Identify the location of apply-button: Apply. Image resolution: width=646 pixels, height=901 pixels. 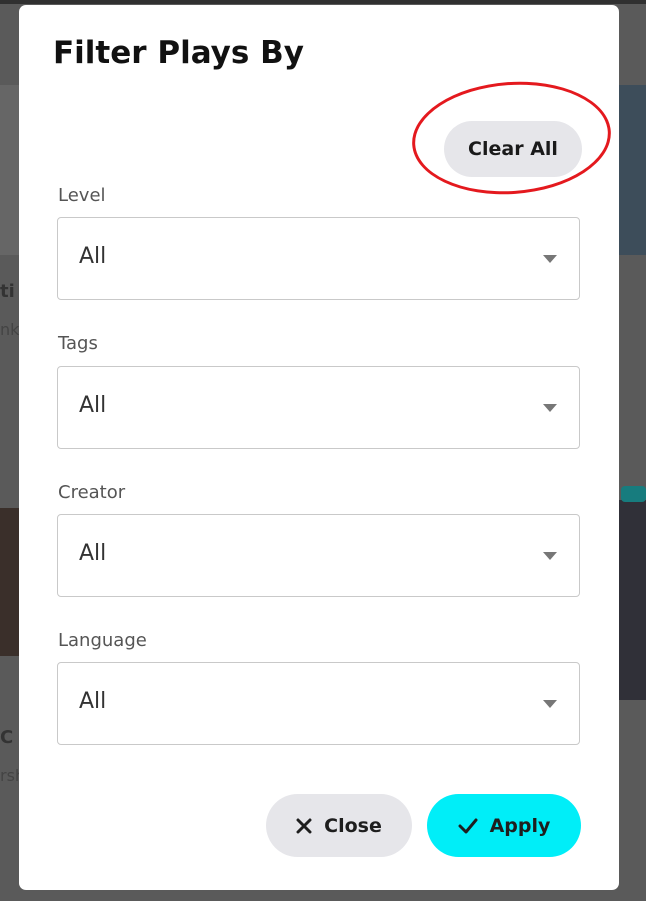
(504, 825).